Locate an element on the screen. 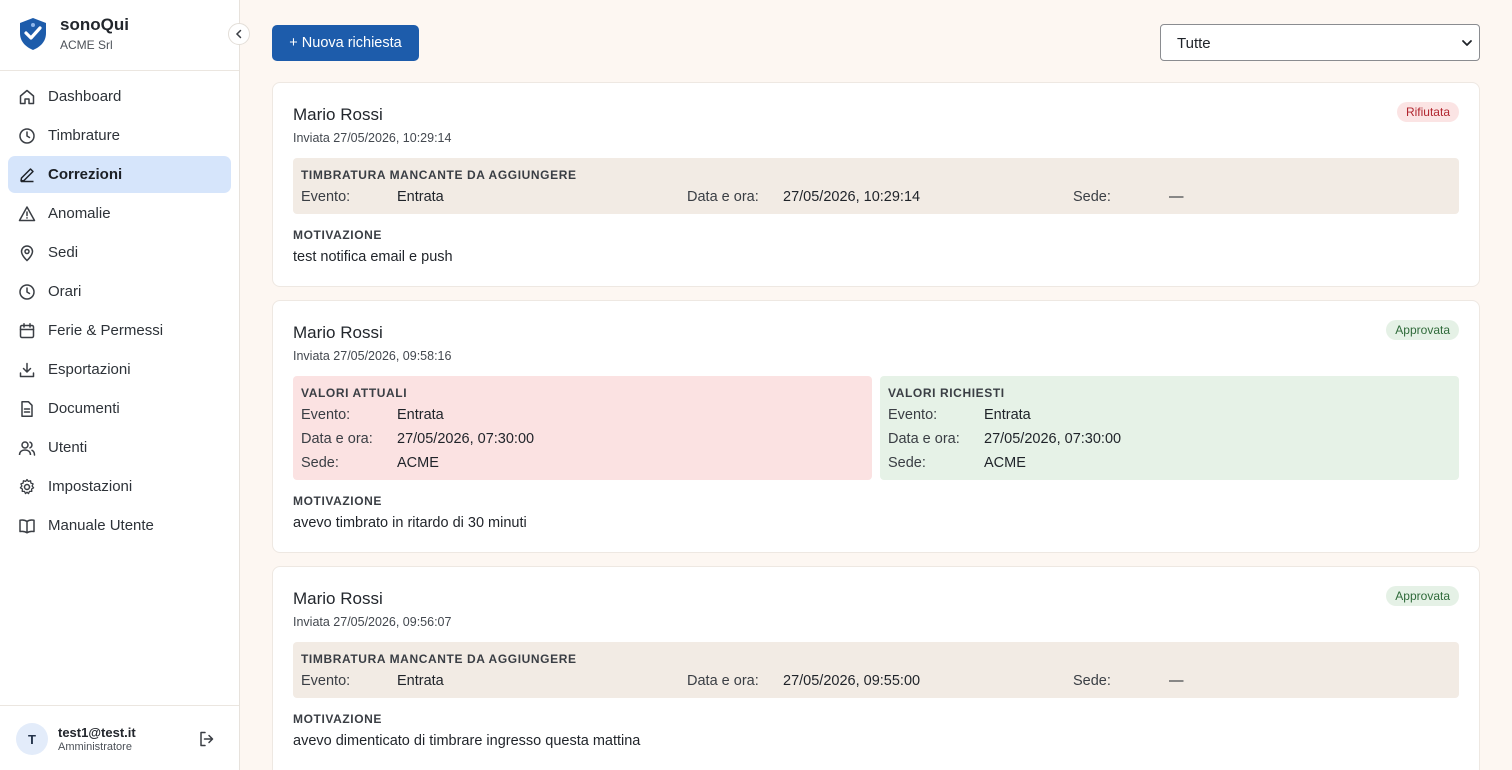  reason-text: test notifica email e push is located at coordinates (373, 257).